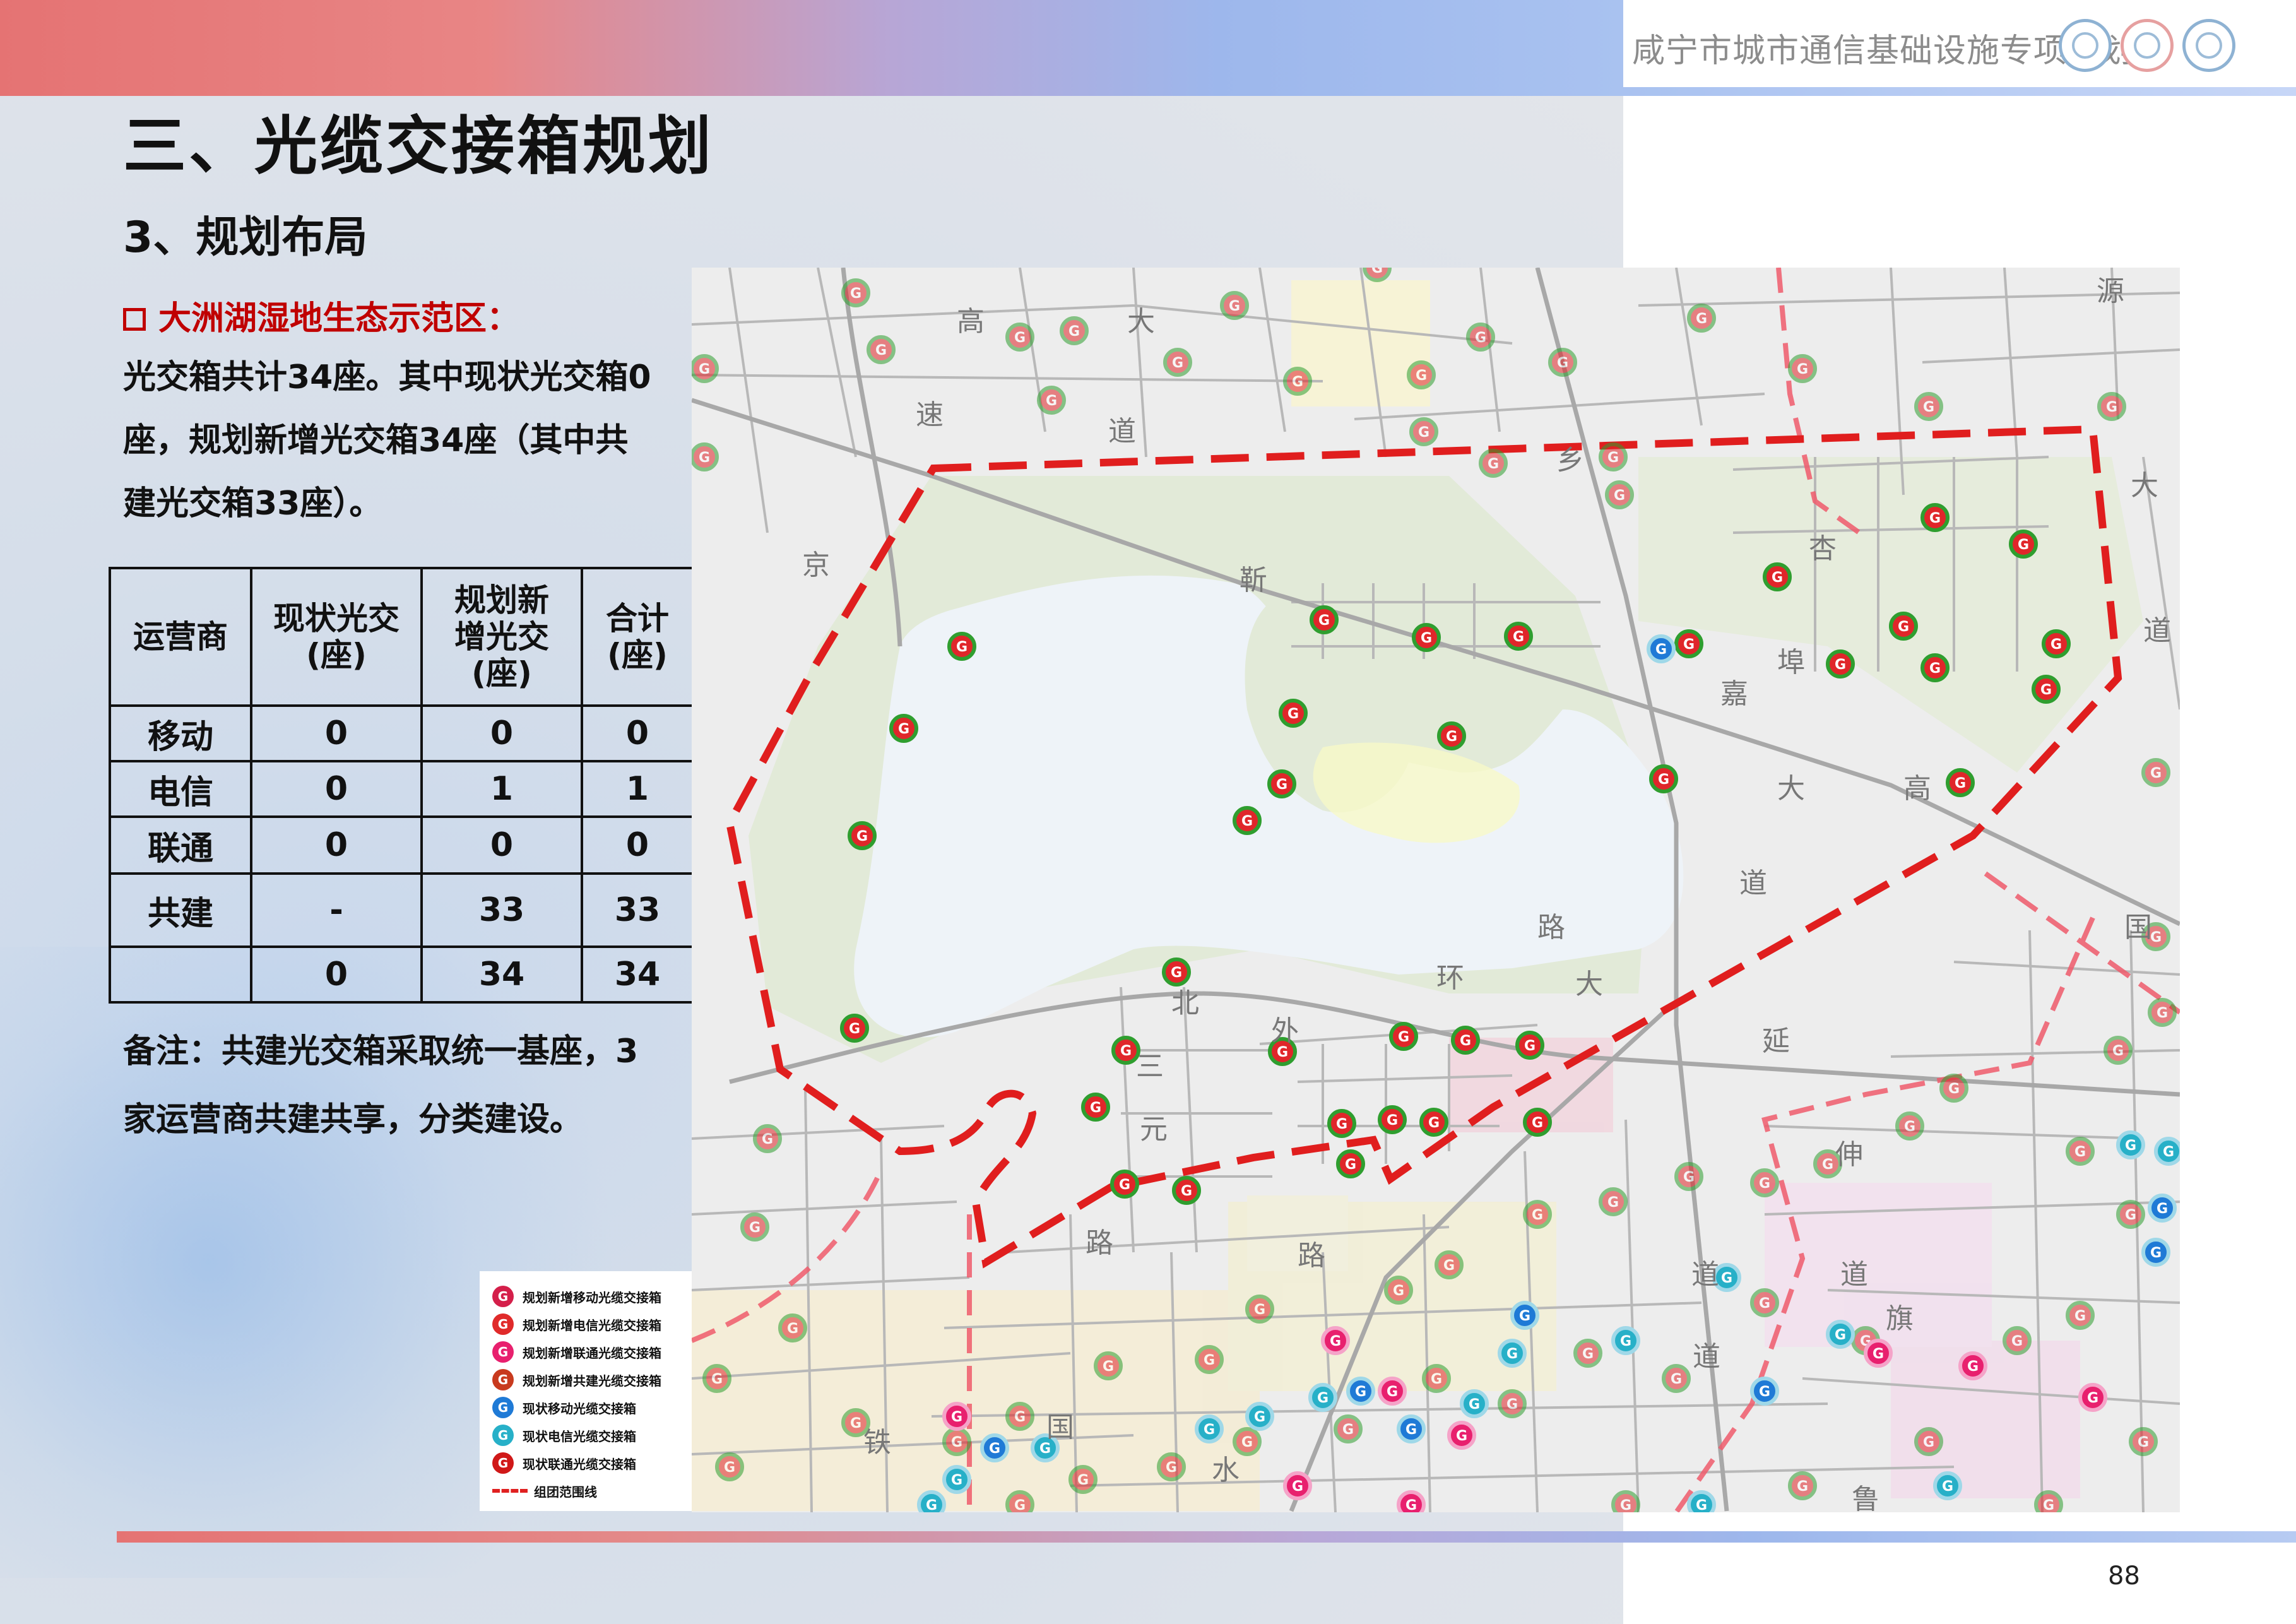 The height and width of the screenshot is (1624, 2296). Describe the element at coordinates (1570, 460) in the screenshot. I see `map-place-label: 乡` at that location.